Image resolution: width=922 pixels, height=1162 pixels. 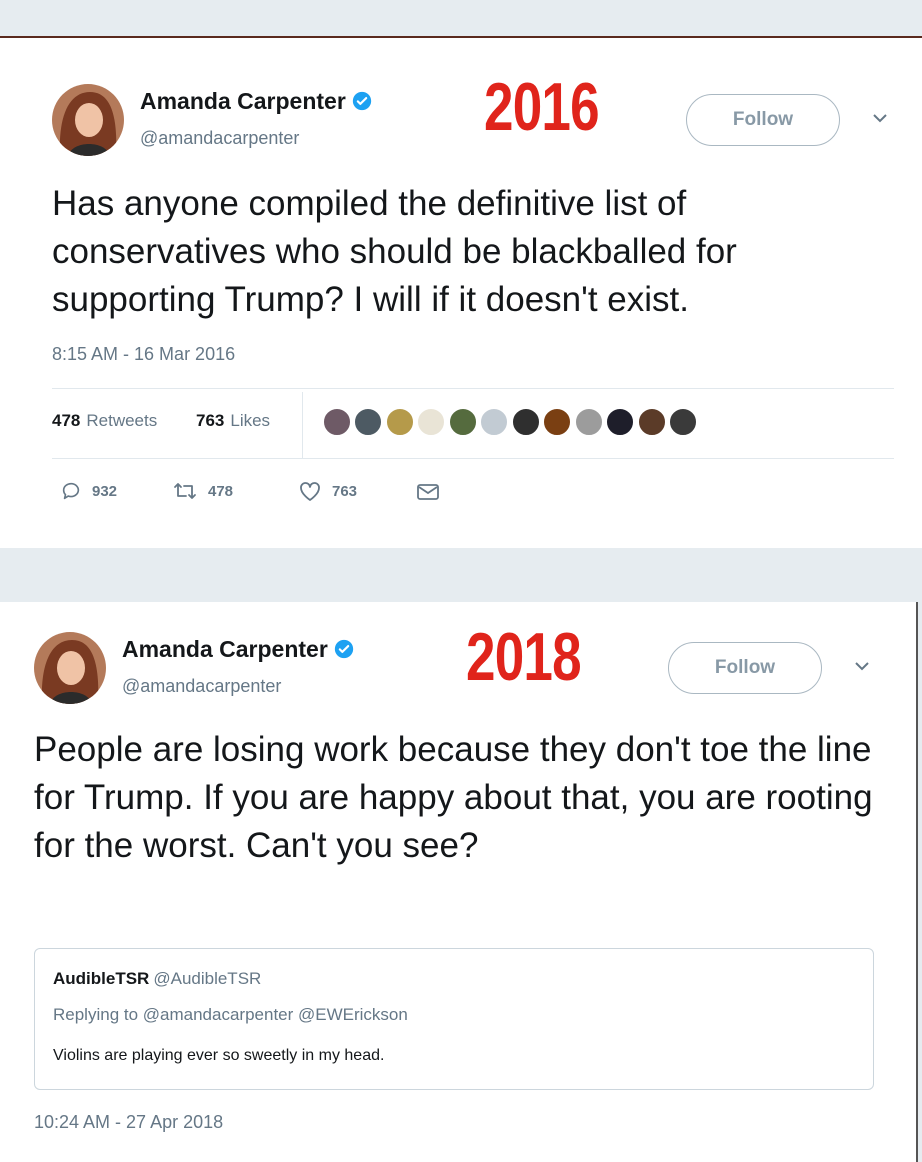 I want to click on retweets-label: Retweets, so click(x=122, y=420).